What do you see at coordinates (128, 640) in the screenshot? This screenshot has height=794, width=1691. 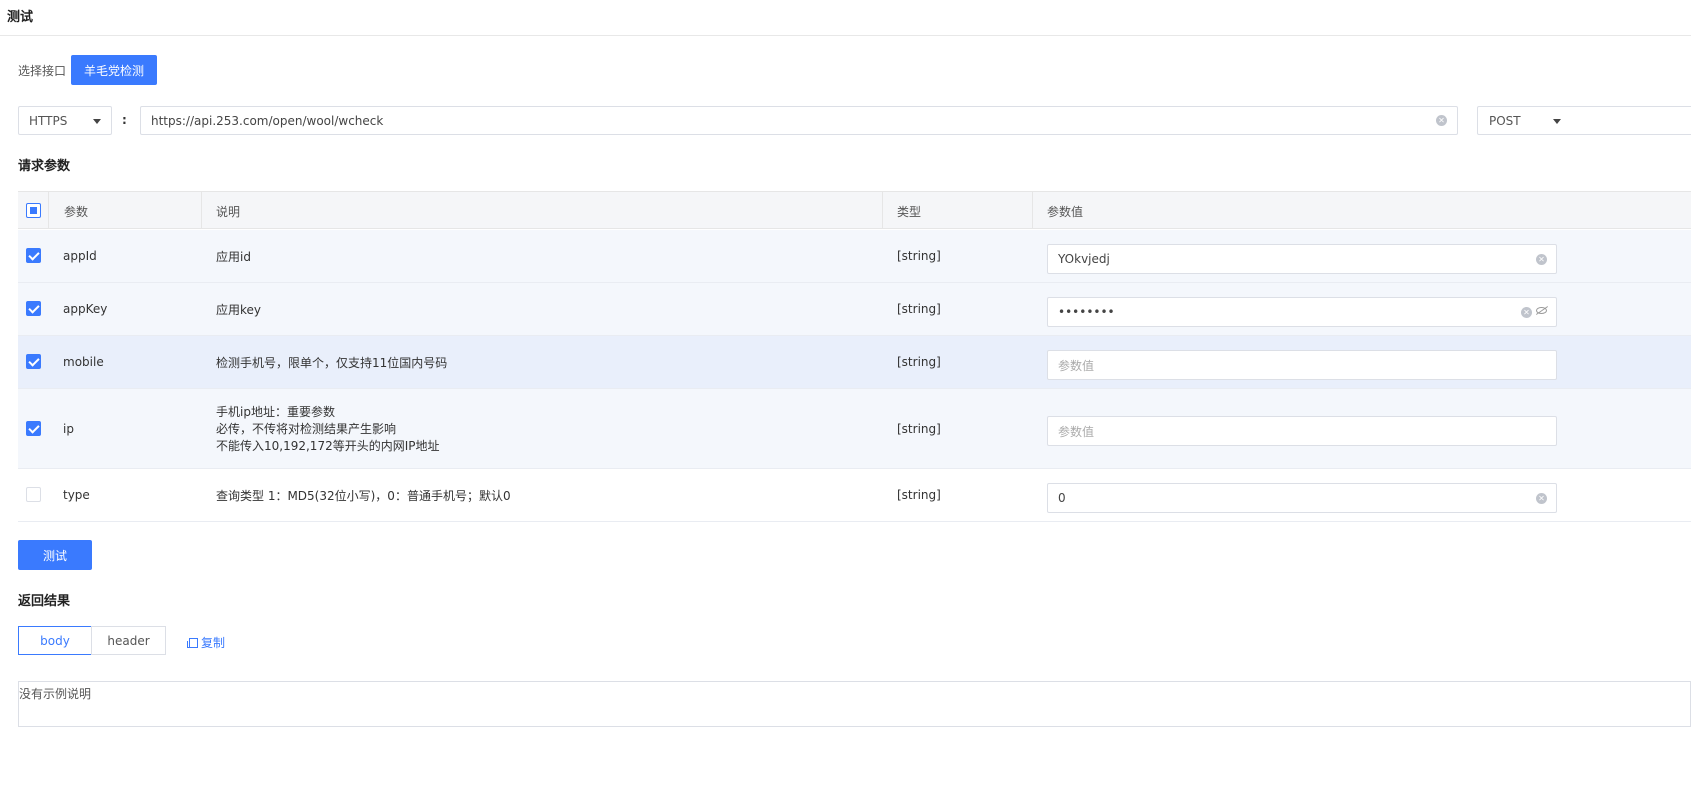 I see `tab-header: header` at bounding box center [128, 640].